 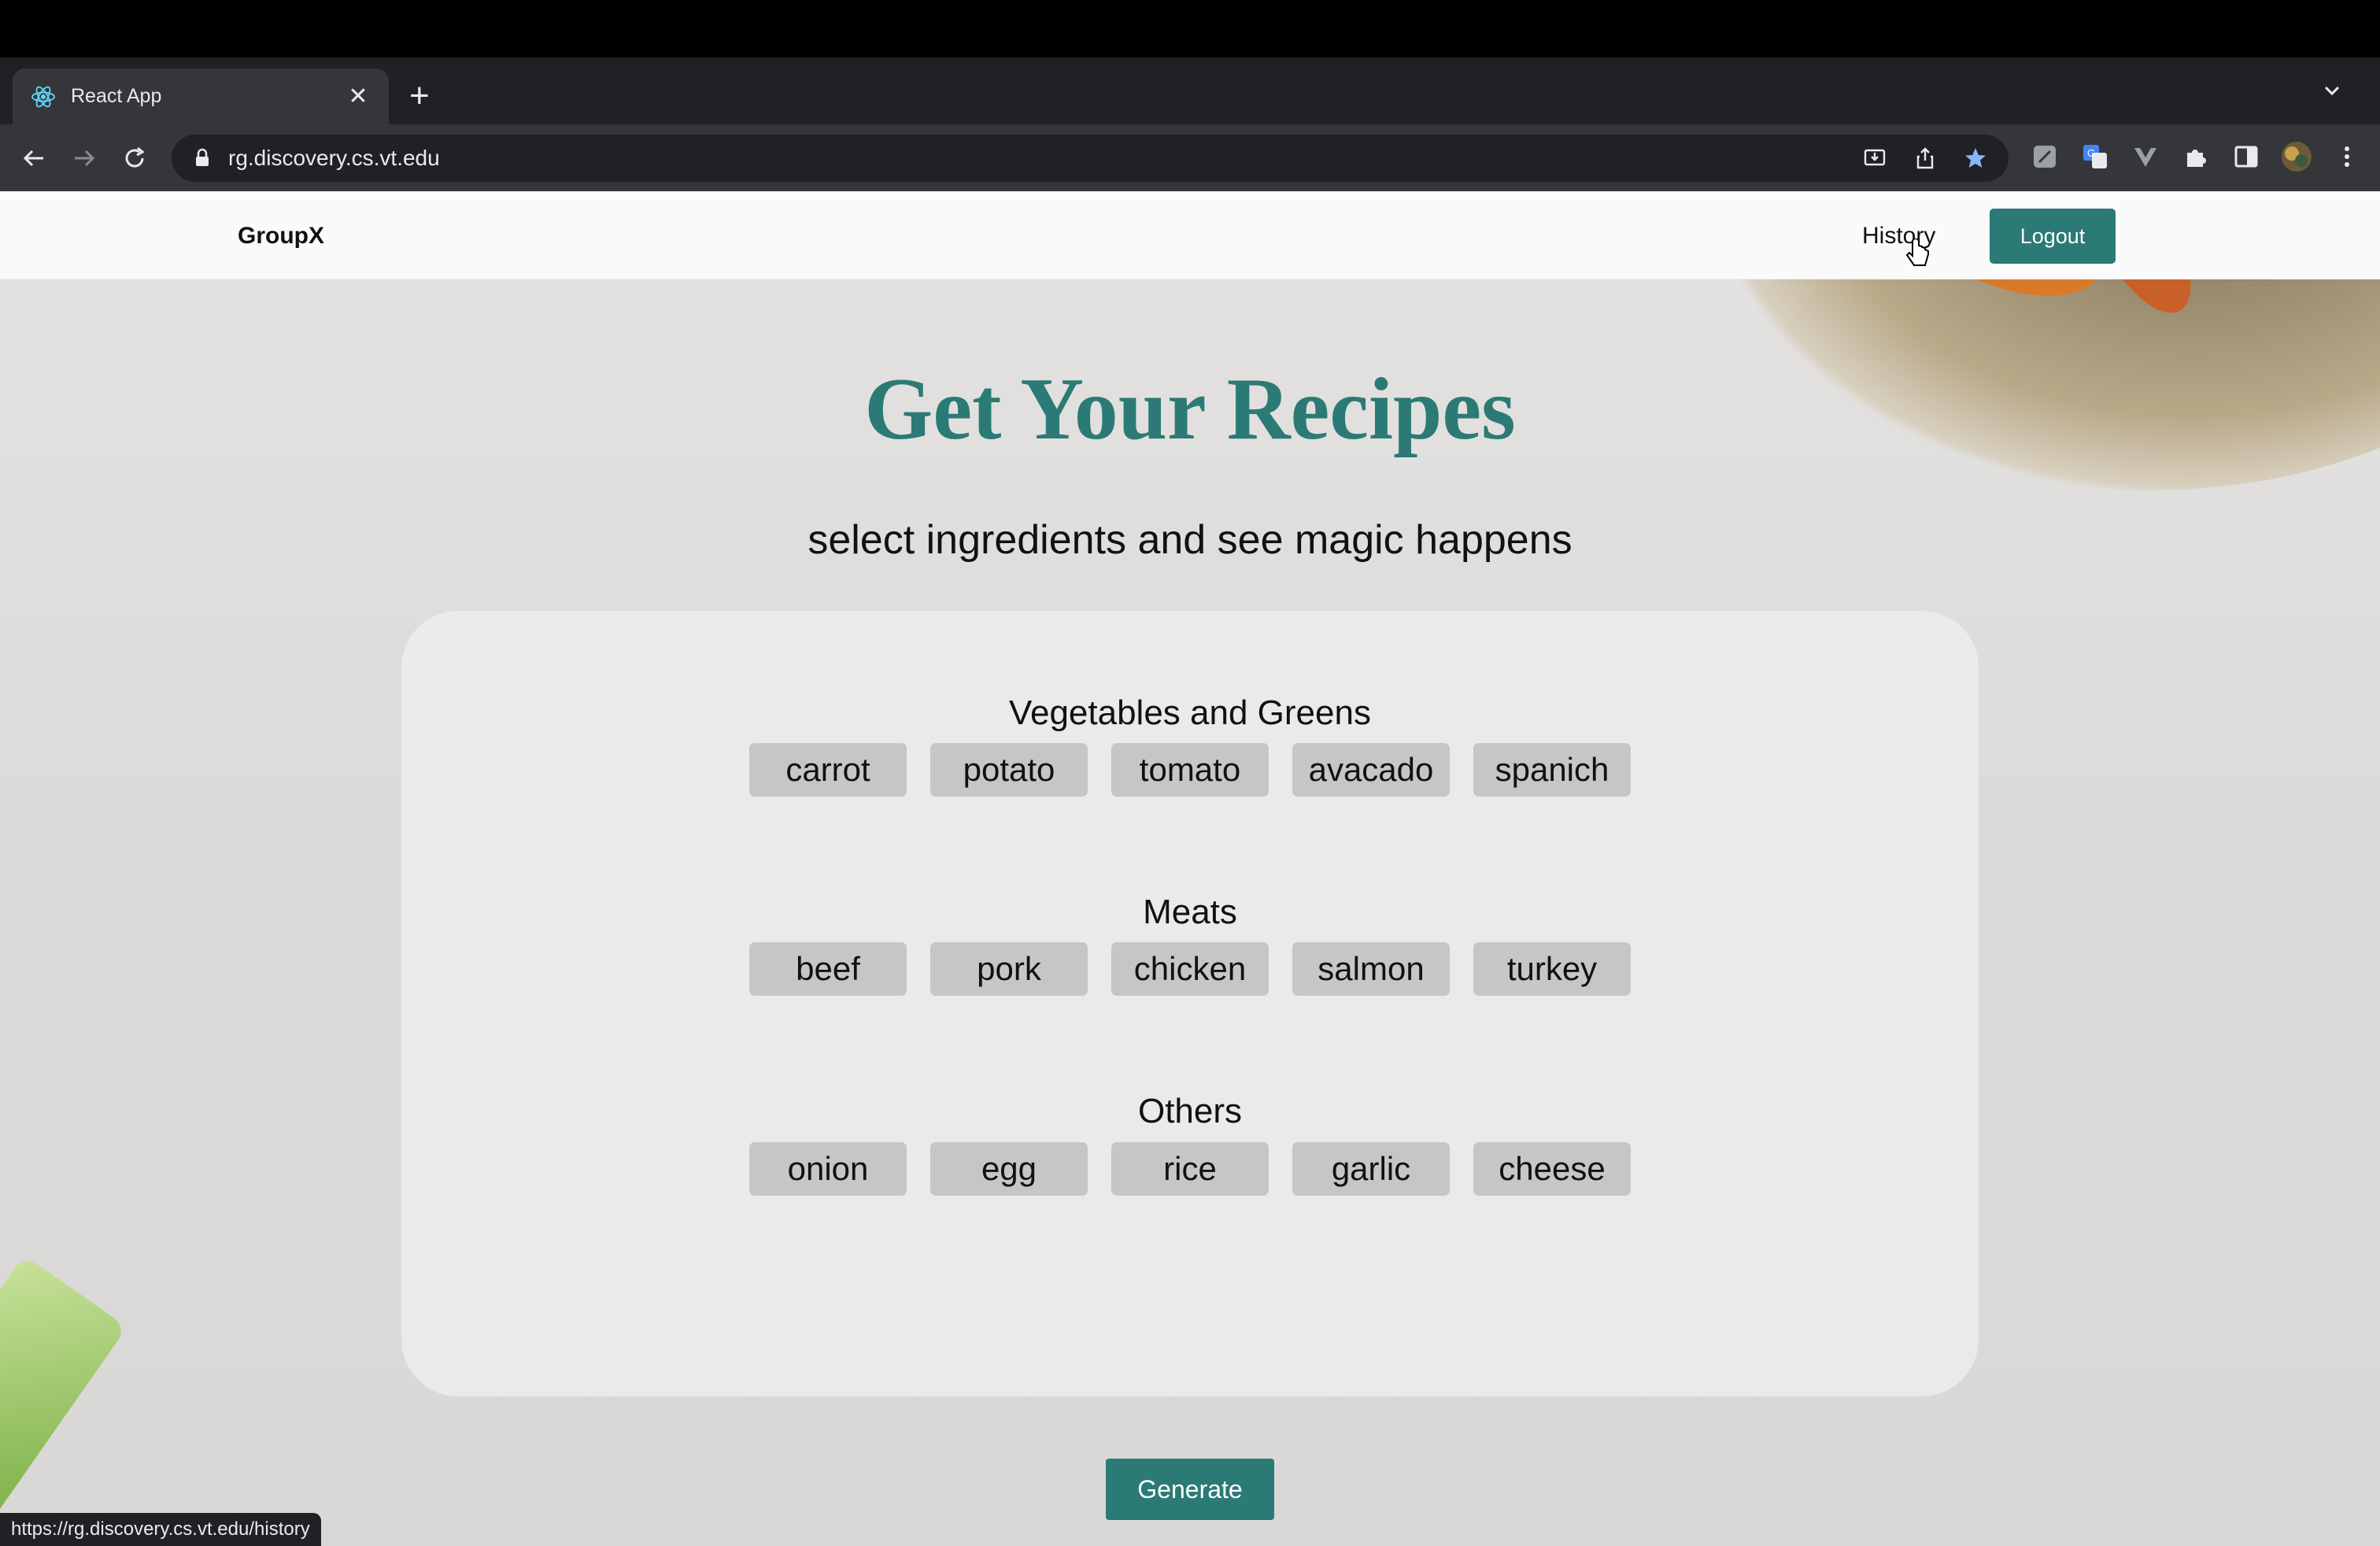 I want to click on generate-button: Generate, so click(x=1190, y=1489).